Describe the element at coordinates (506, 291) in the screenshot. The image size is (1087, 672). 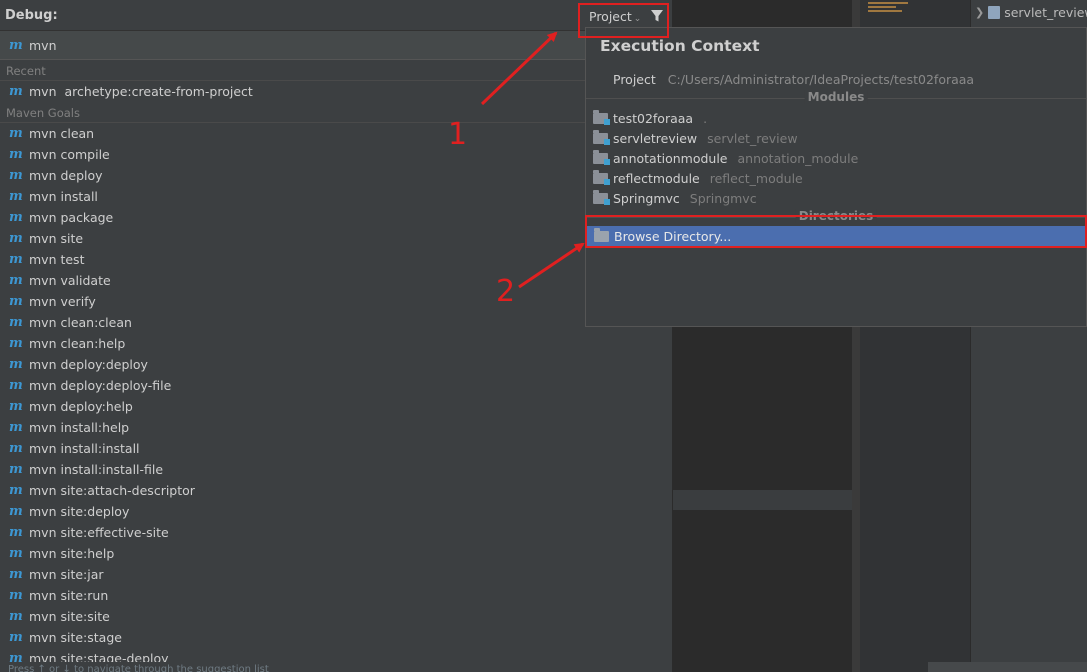
I see `annotation-label-2: 2` at that location.